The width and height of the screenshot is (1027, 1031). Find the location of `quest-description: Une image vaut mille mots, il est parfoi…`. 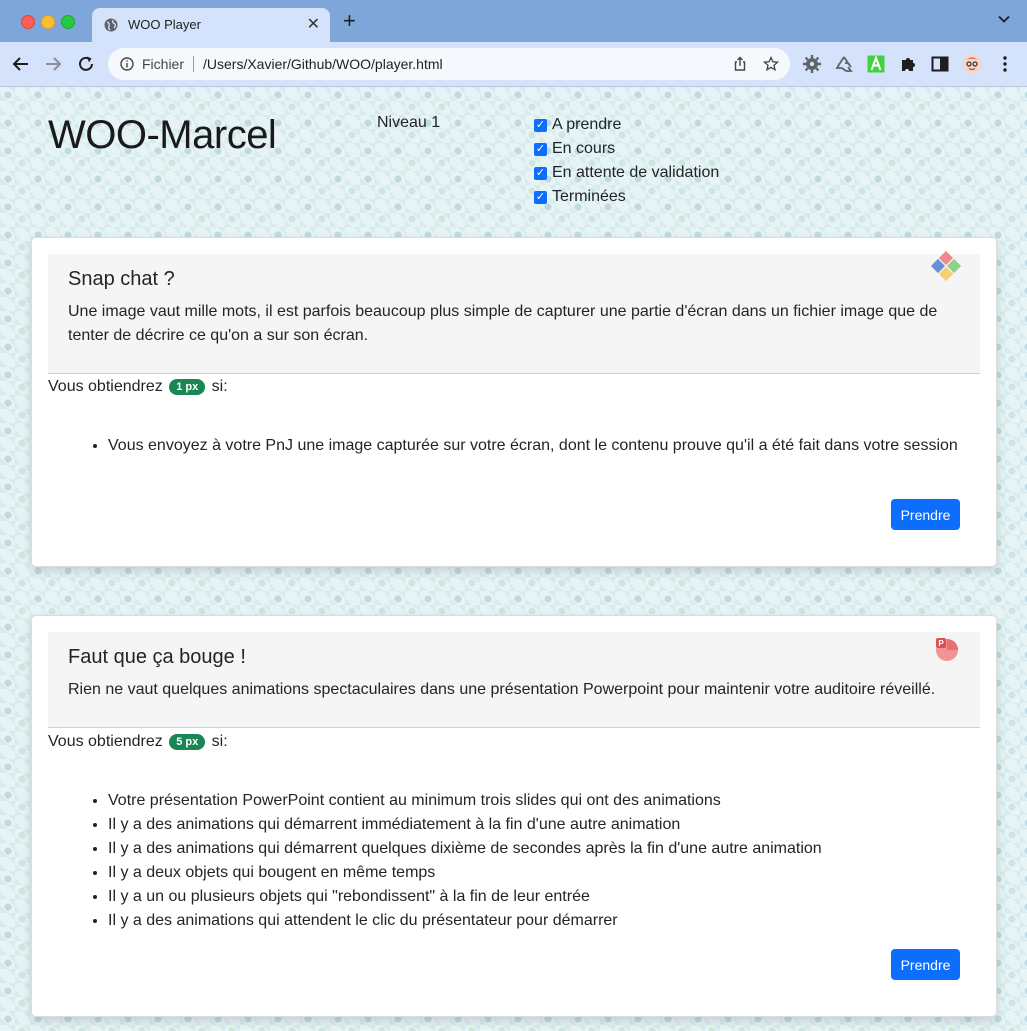

quest-description: Une image vaut mille mots, il est parfoi… is located at coordinates (503, 323).